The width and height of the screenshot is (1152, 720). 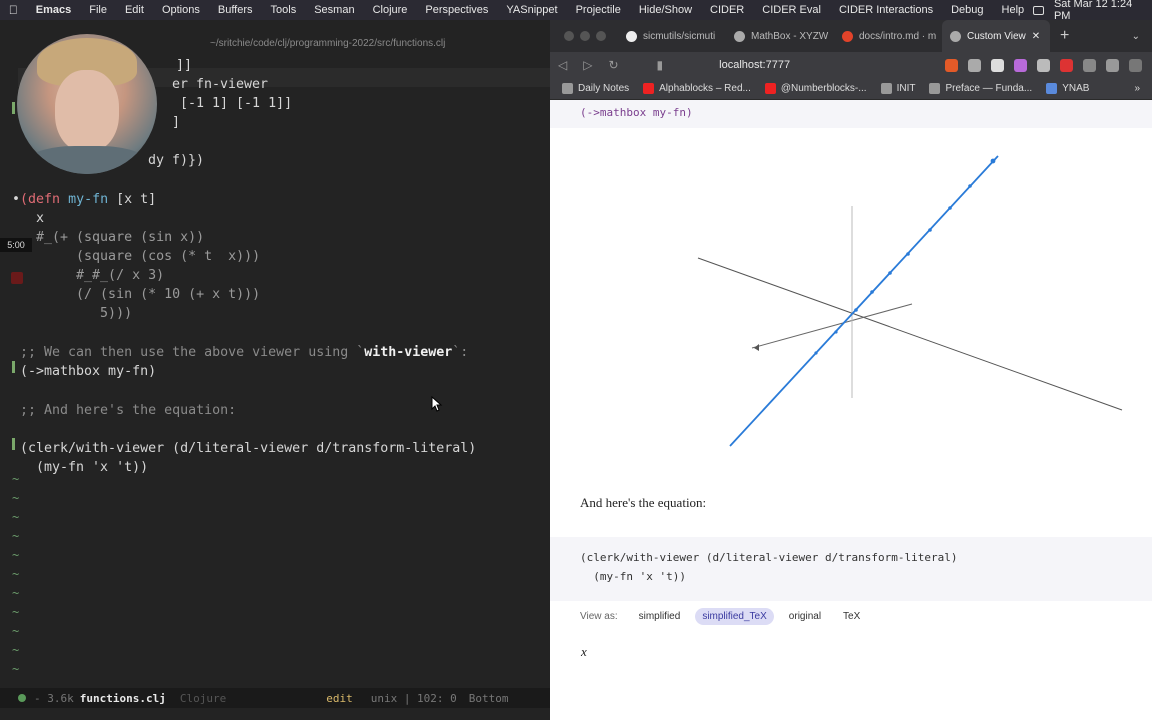 I want to click on menu-edit: Edit, so click(x=134, y=10).